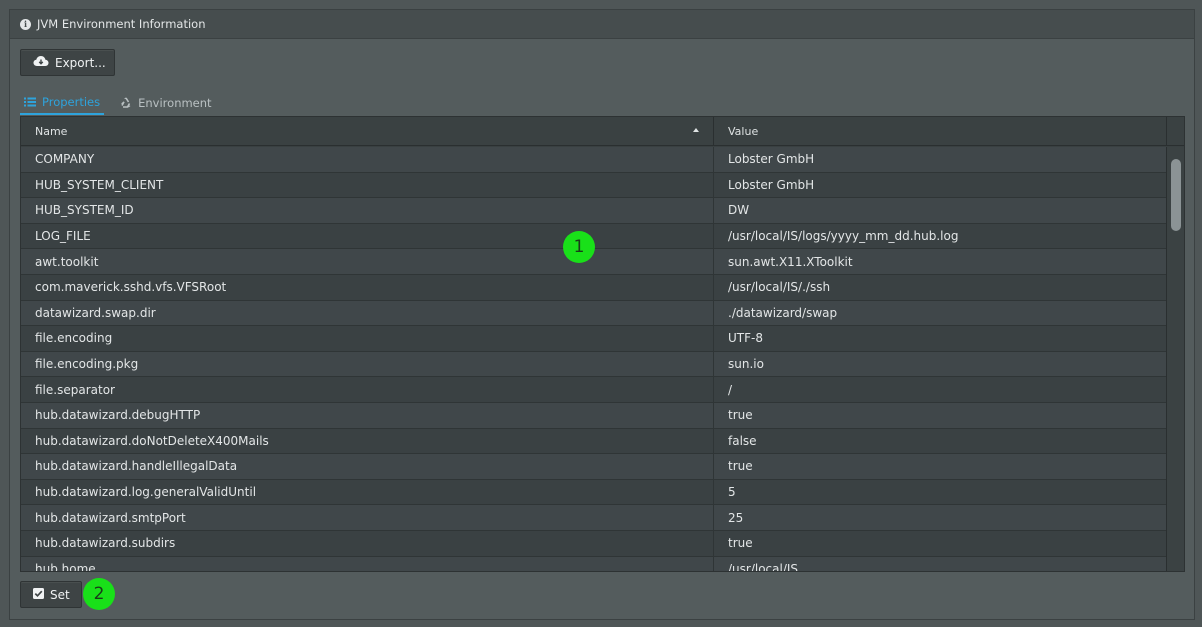  I want to click on table-row: hub.datawizard.handleIllegalData true, so click(594, 467).